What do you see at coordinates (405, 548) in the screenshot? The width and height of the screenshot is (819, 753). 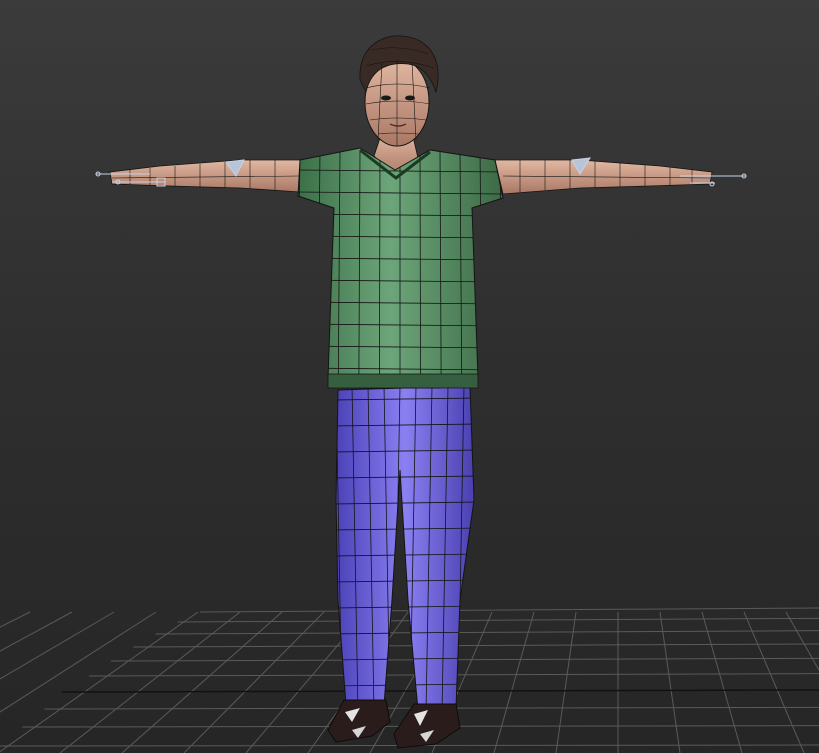 I see `character-pants` at bounding box center [405, 548].